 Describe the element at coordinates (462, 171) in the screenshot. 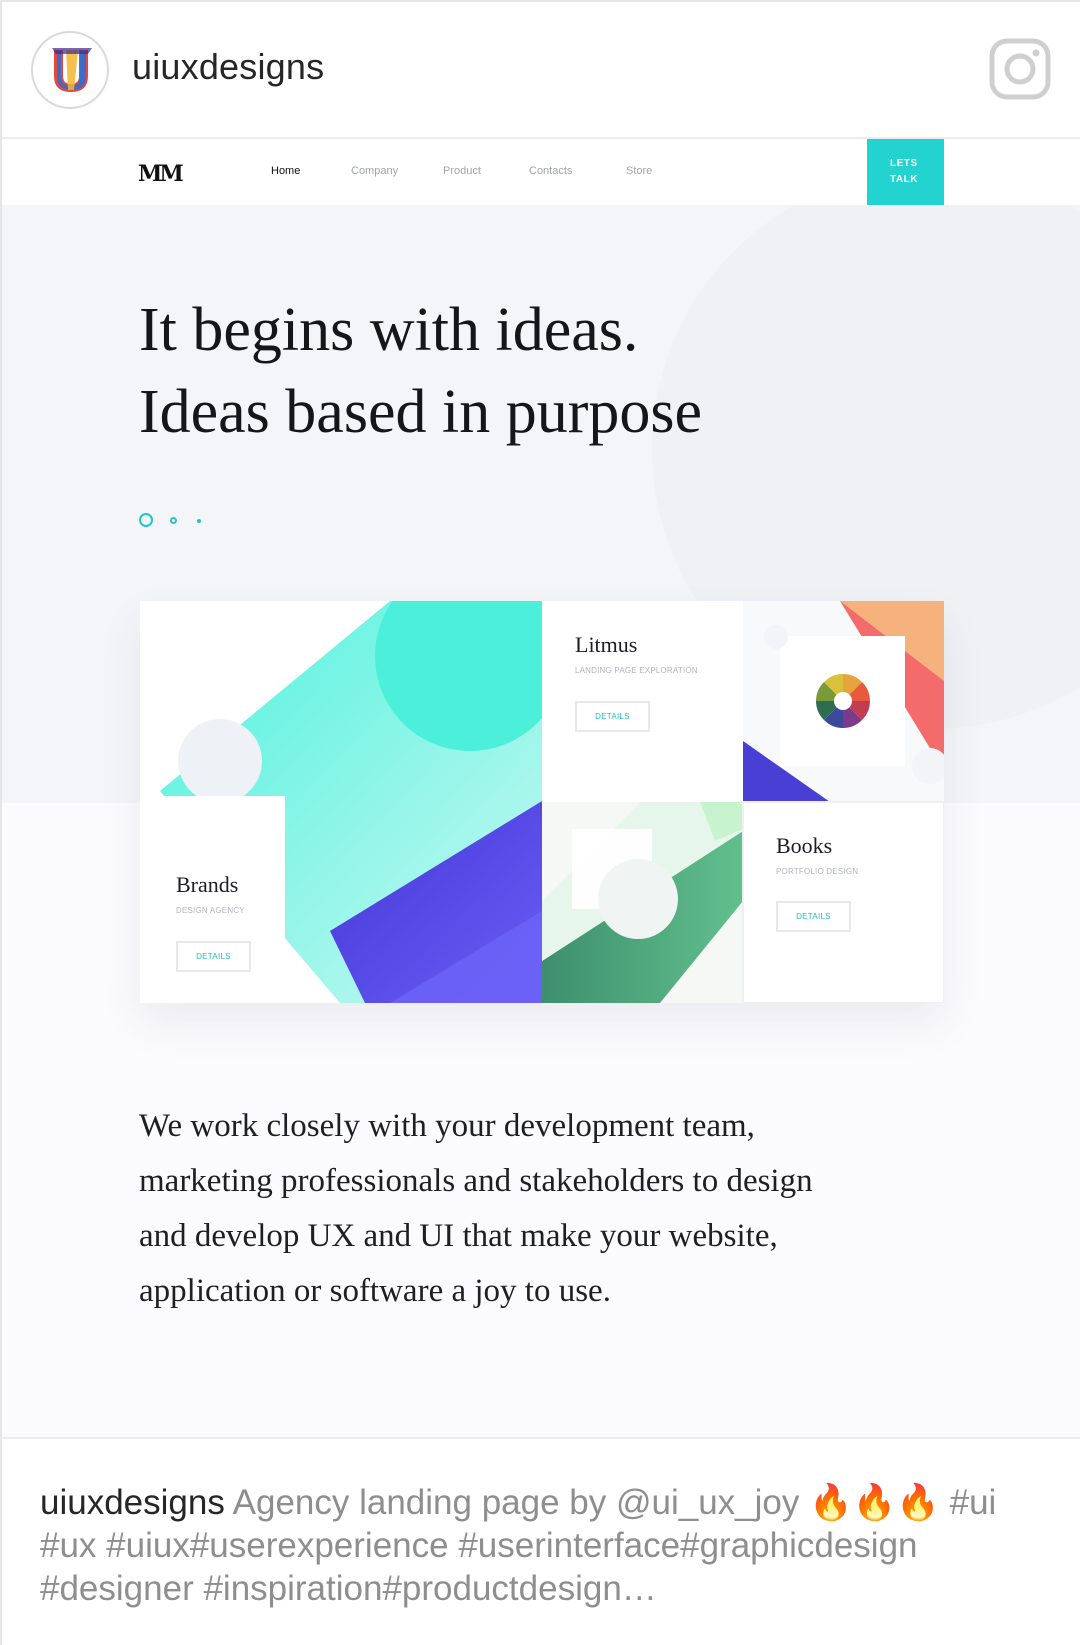

I see `nav-product: Product` at that location.